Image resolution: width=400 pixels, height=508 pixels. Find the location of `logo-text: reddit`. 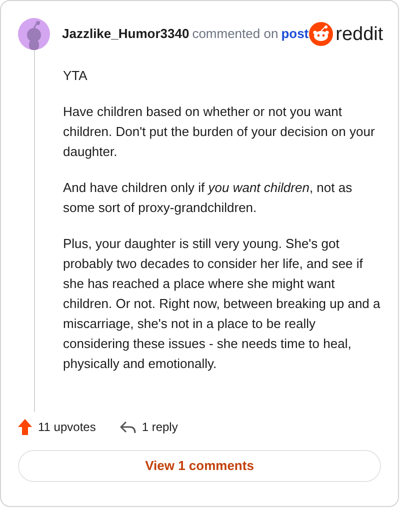

logo-text: reddit is located at coordinates (360, 34).